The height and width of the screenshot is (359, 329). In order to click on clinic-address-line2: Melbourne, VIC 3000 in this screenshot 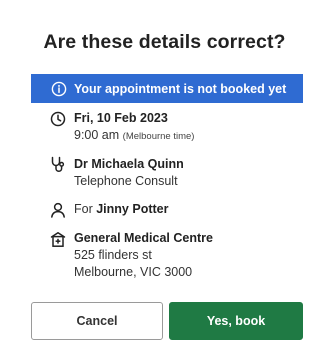, I will do `click(133, 272)`.